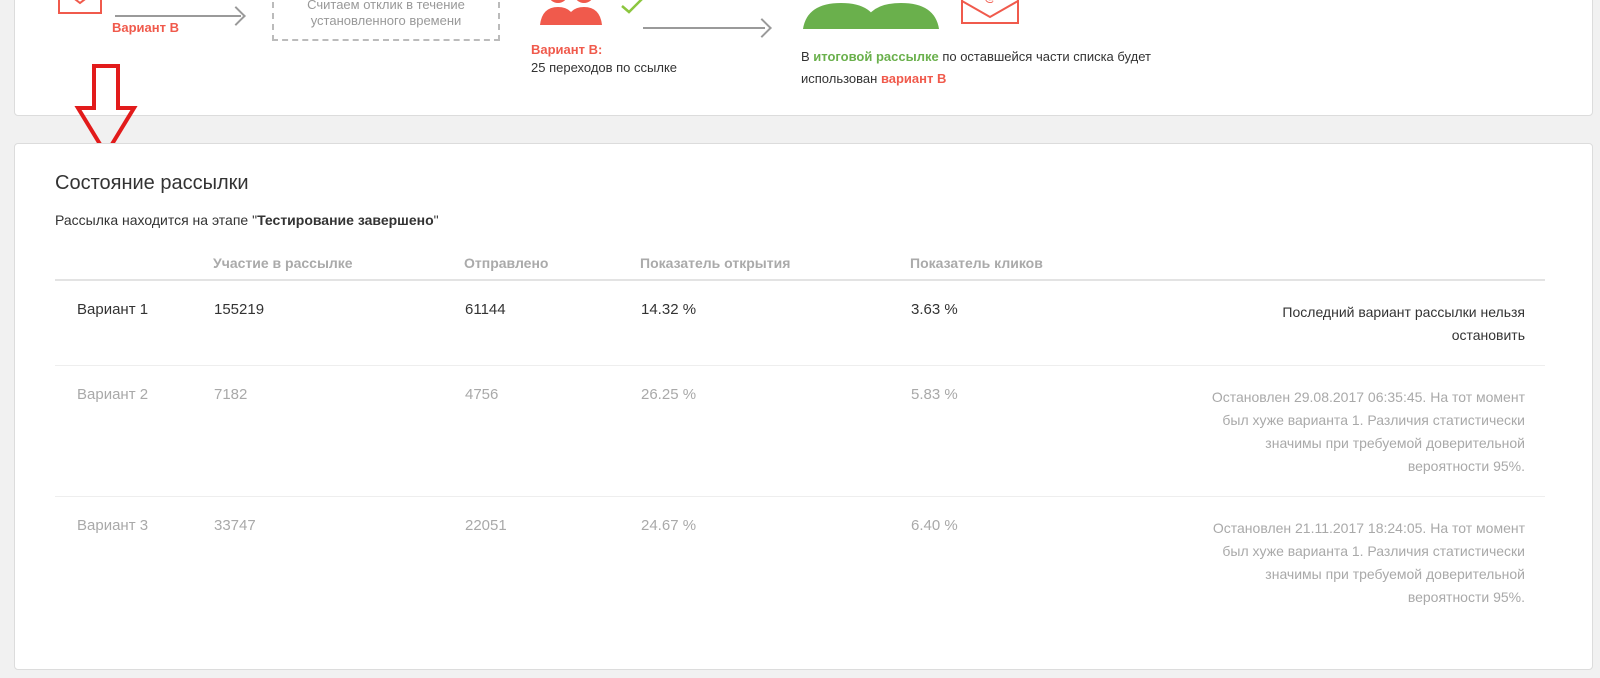  Describe the element at coordinates (871, 16) in the screenshot. I see `users-green-icon` at that location.